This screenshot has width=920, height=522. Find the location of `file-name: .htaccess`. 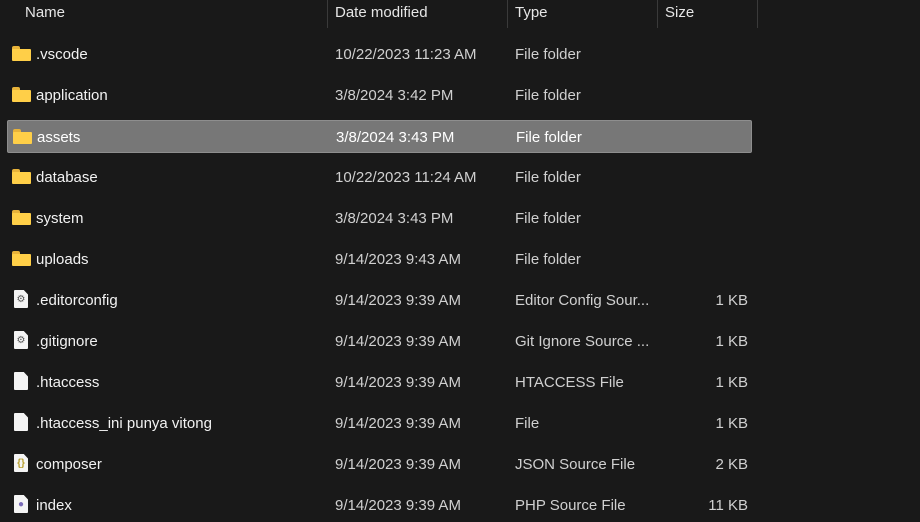

file-name: .htaccess is located at coordinates (68, 382).